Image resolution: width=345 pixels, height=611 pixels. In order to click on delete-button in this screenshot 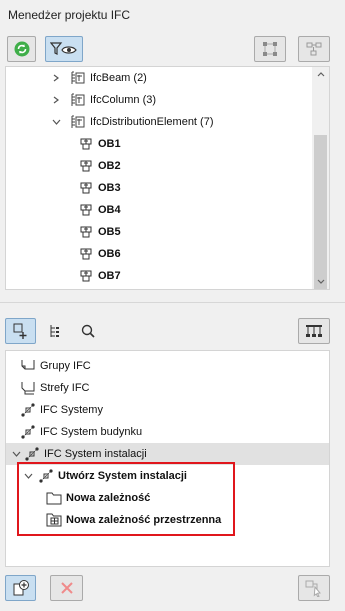, I will do `click(66, 588)`.